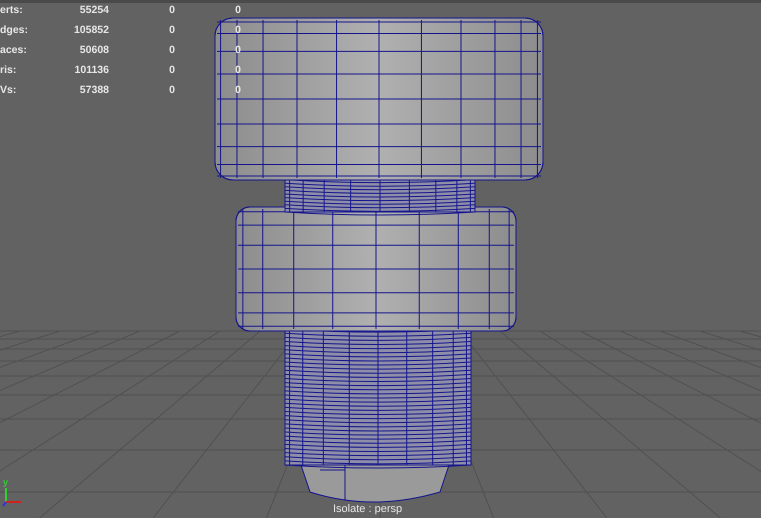 This screenshot has height=518, width=761. What do you see at coordinates (9, 70) in the screenshot?
I see `stat-label: ris:` at bounding box center [9, 70].